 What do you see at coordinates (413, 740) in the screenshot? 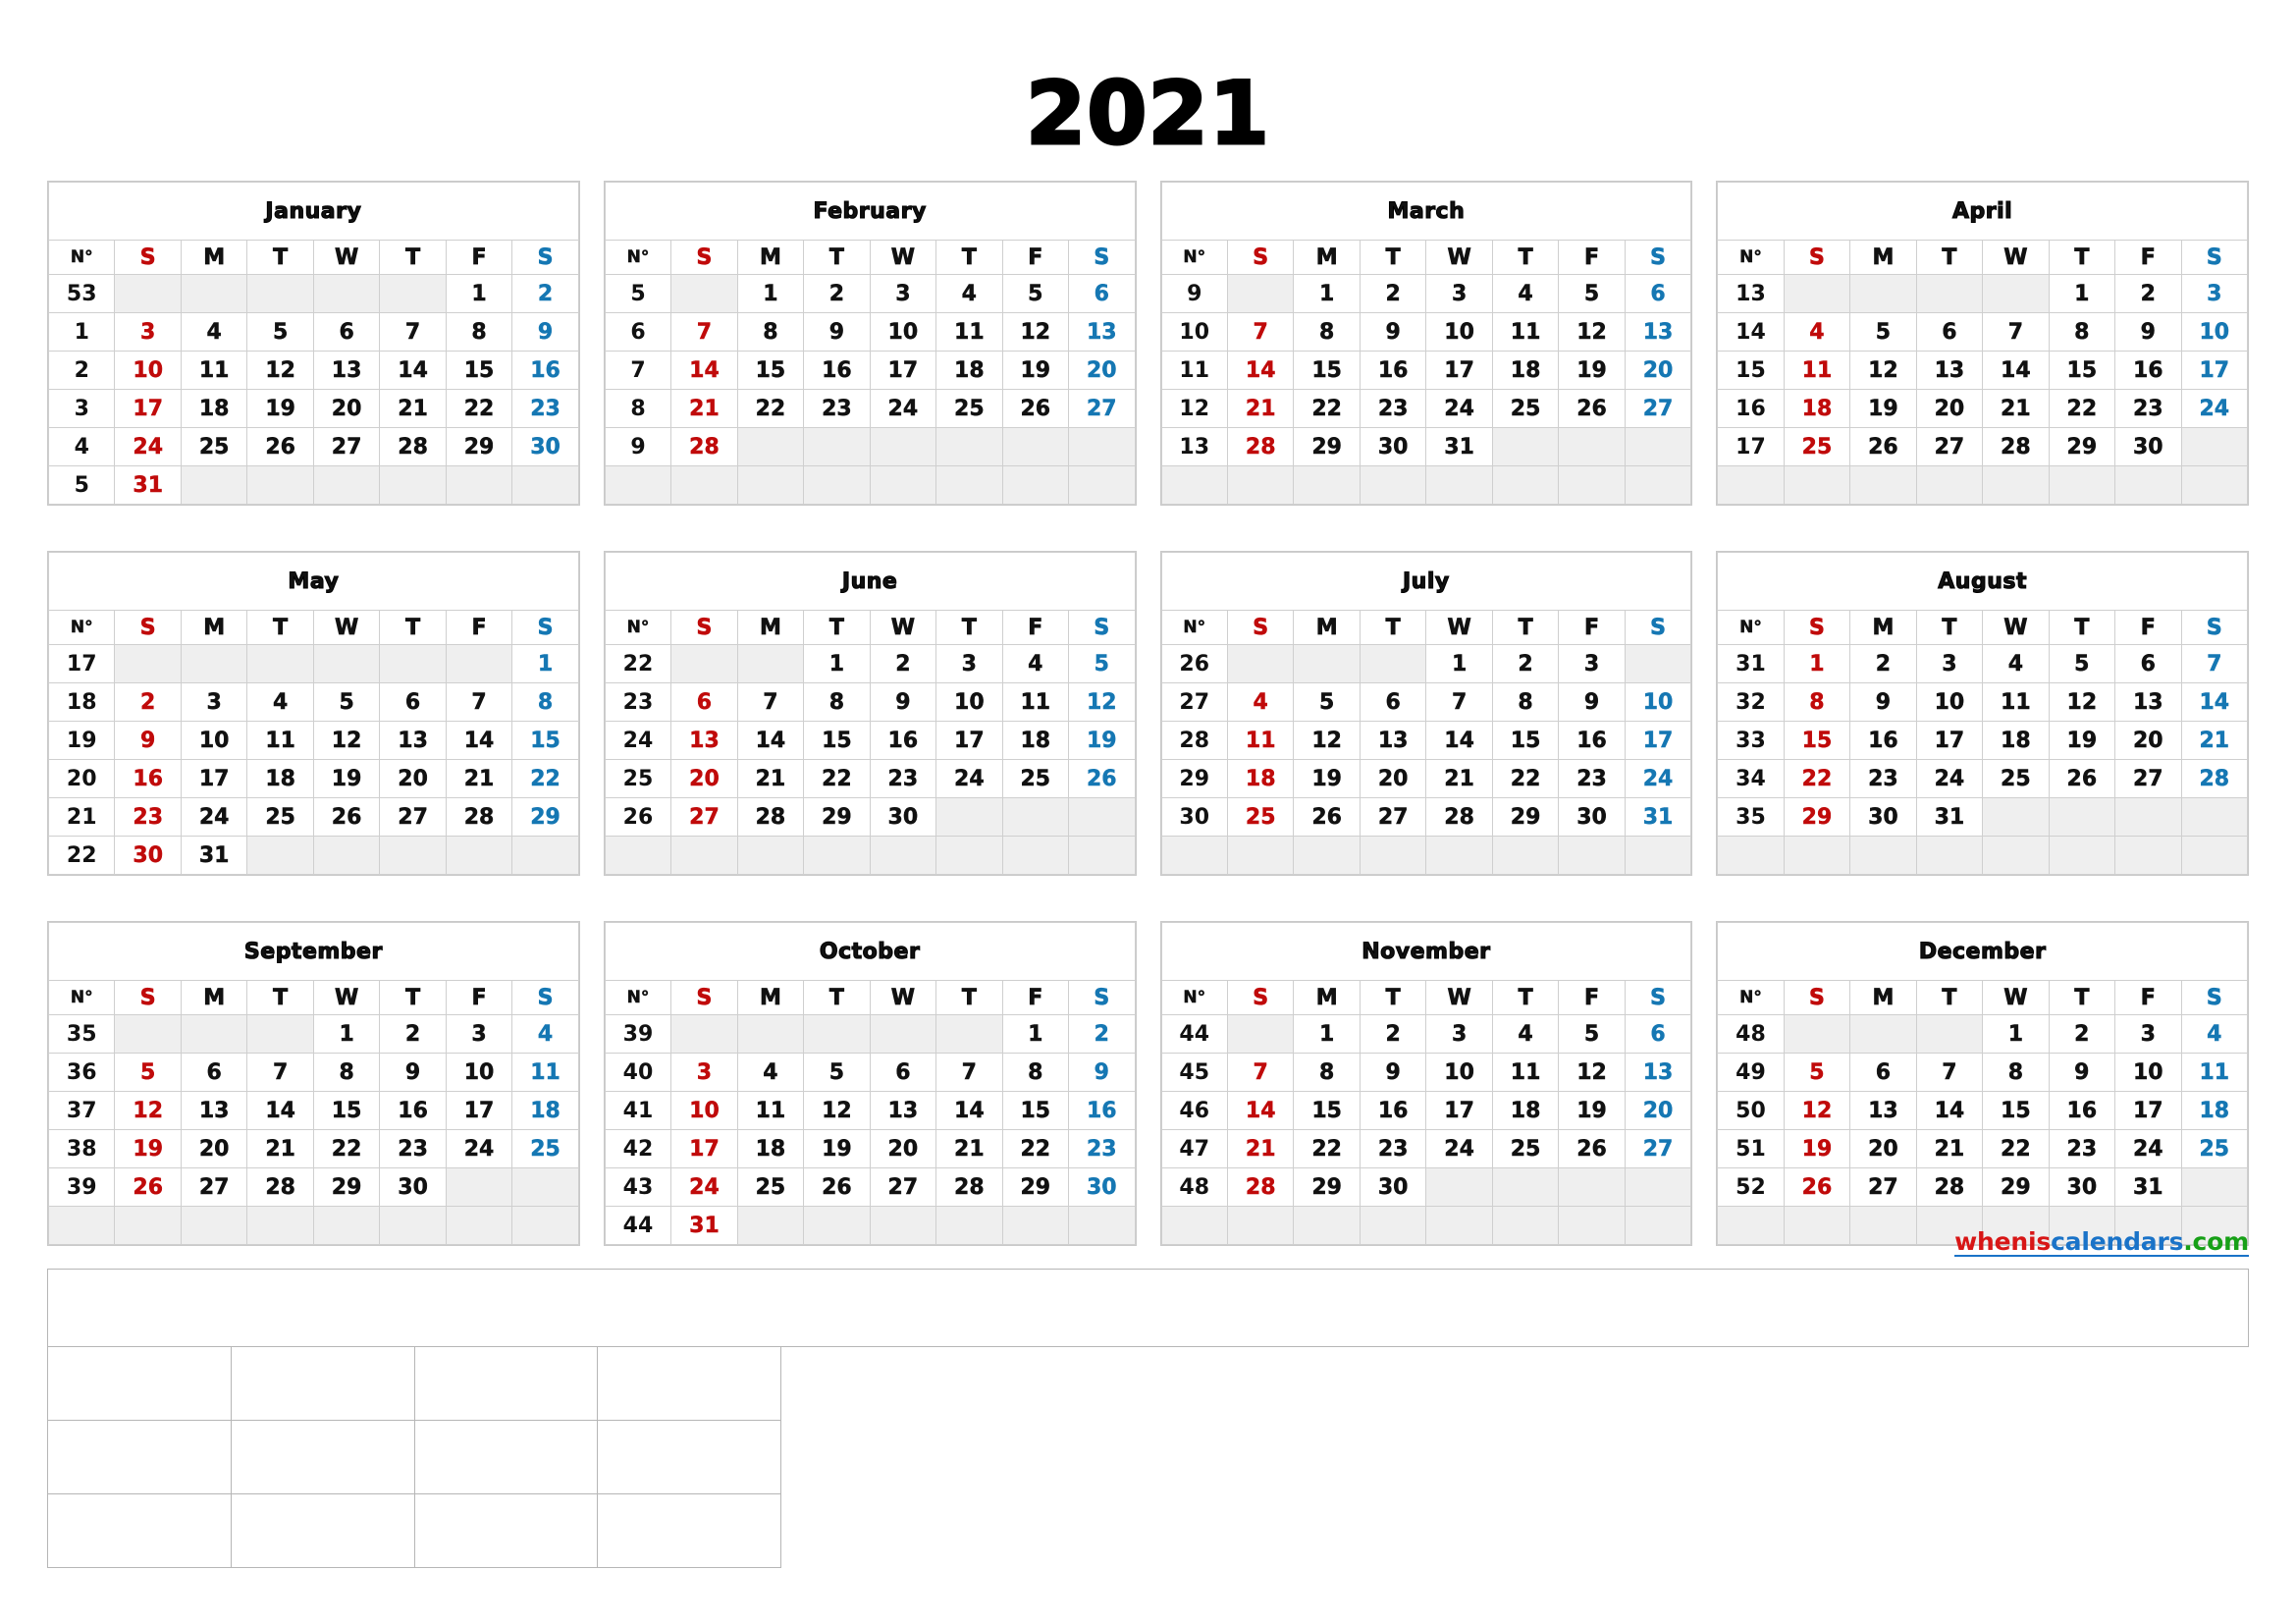
I see `day-cell: 13` at bounding box center [413, 740].